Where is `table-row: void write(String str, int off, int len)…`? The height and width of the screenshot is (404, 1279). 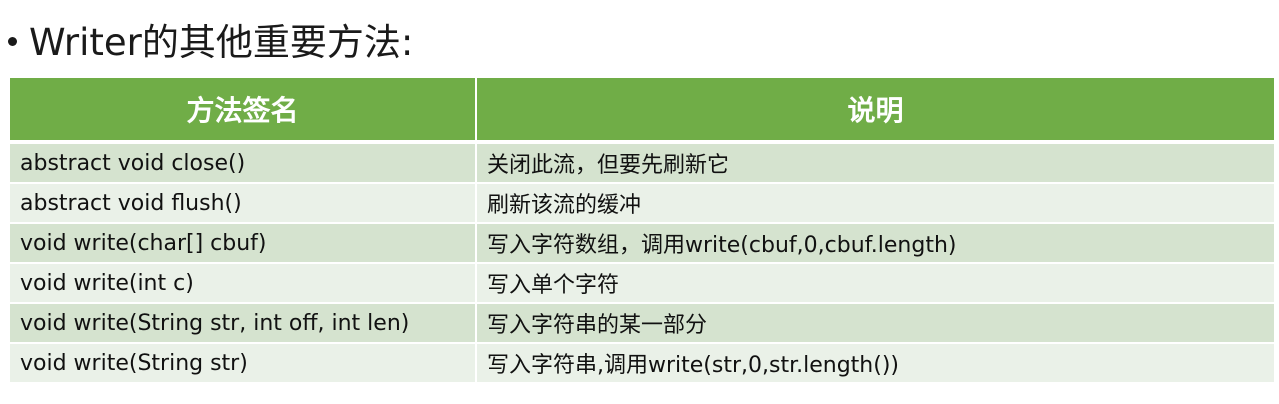 table-row: void write(String str, int off, int len)… is located at coordinates (642, 323).